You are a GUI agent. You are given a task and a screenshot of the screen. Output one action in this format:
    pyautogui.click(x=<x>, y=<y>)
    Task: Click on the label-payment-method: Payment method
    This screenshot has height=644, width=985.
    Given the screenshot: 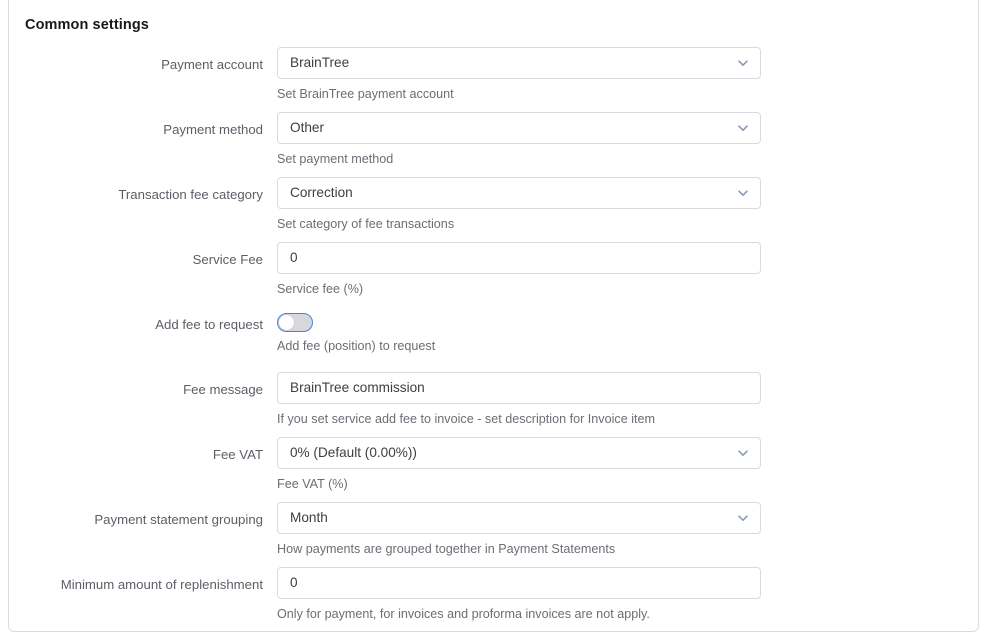 What is the action you would take?
    pyautogui.click(x=213, y=129)
    